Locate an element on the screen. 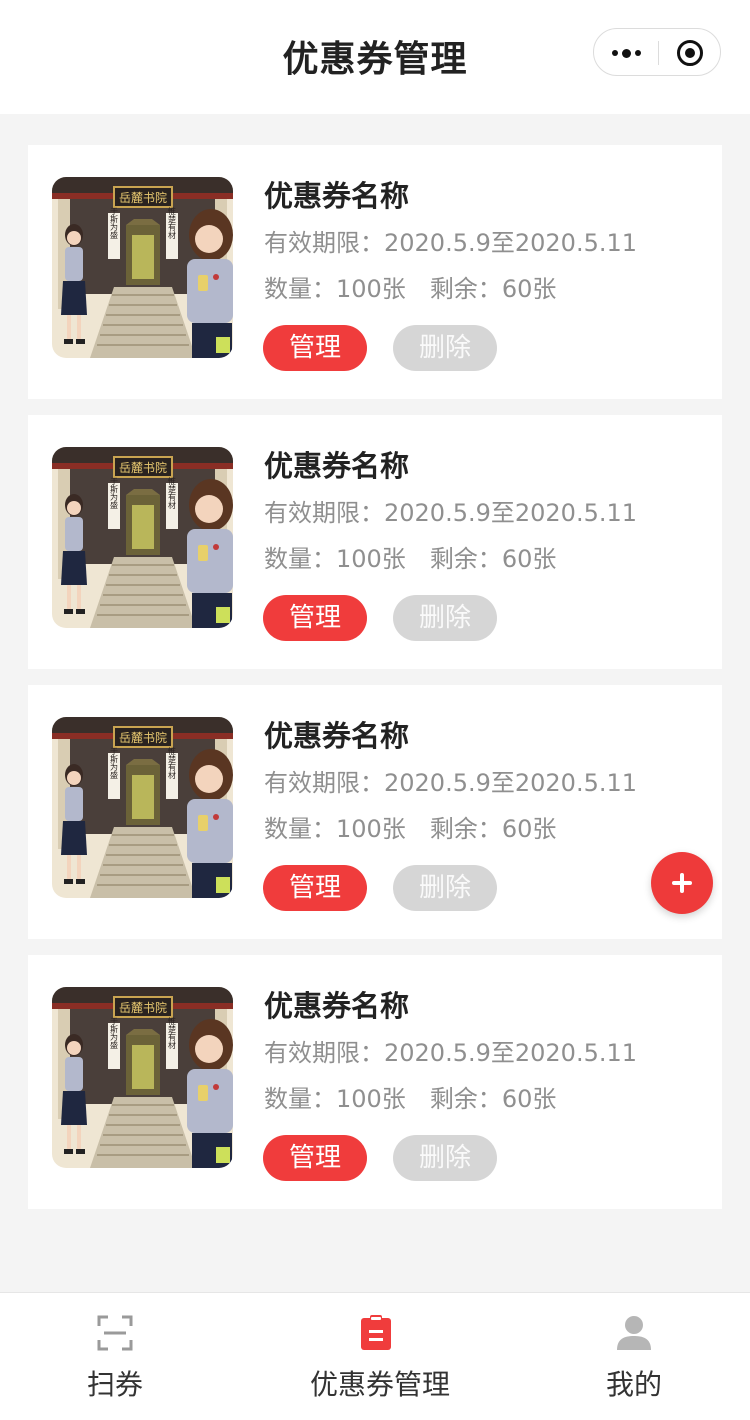  clipboard-icon is located at coordinates (376, 1332).